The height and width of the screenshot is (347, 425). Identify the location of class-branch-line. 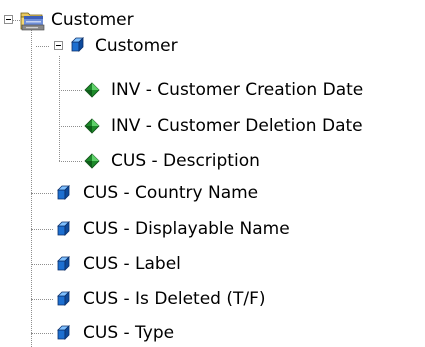
(59, 108).